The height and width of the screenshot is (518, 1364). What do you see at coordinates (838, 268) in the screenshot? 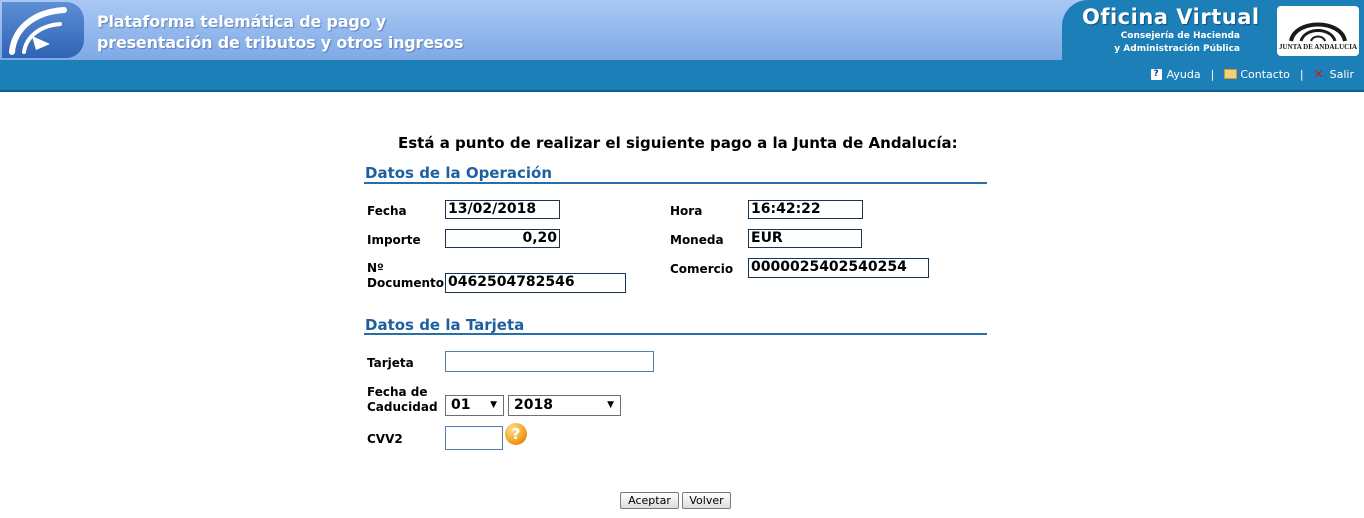
I see `comercio-field: 0000025402540254` at bounding box center [838, 268].